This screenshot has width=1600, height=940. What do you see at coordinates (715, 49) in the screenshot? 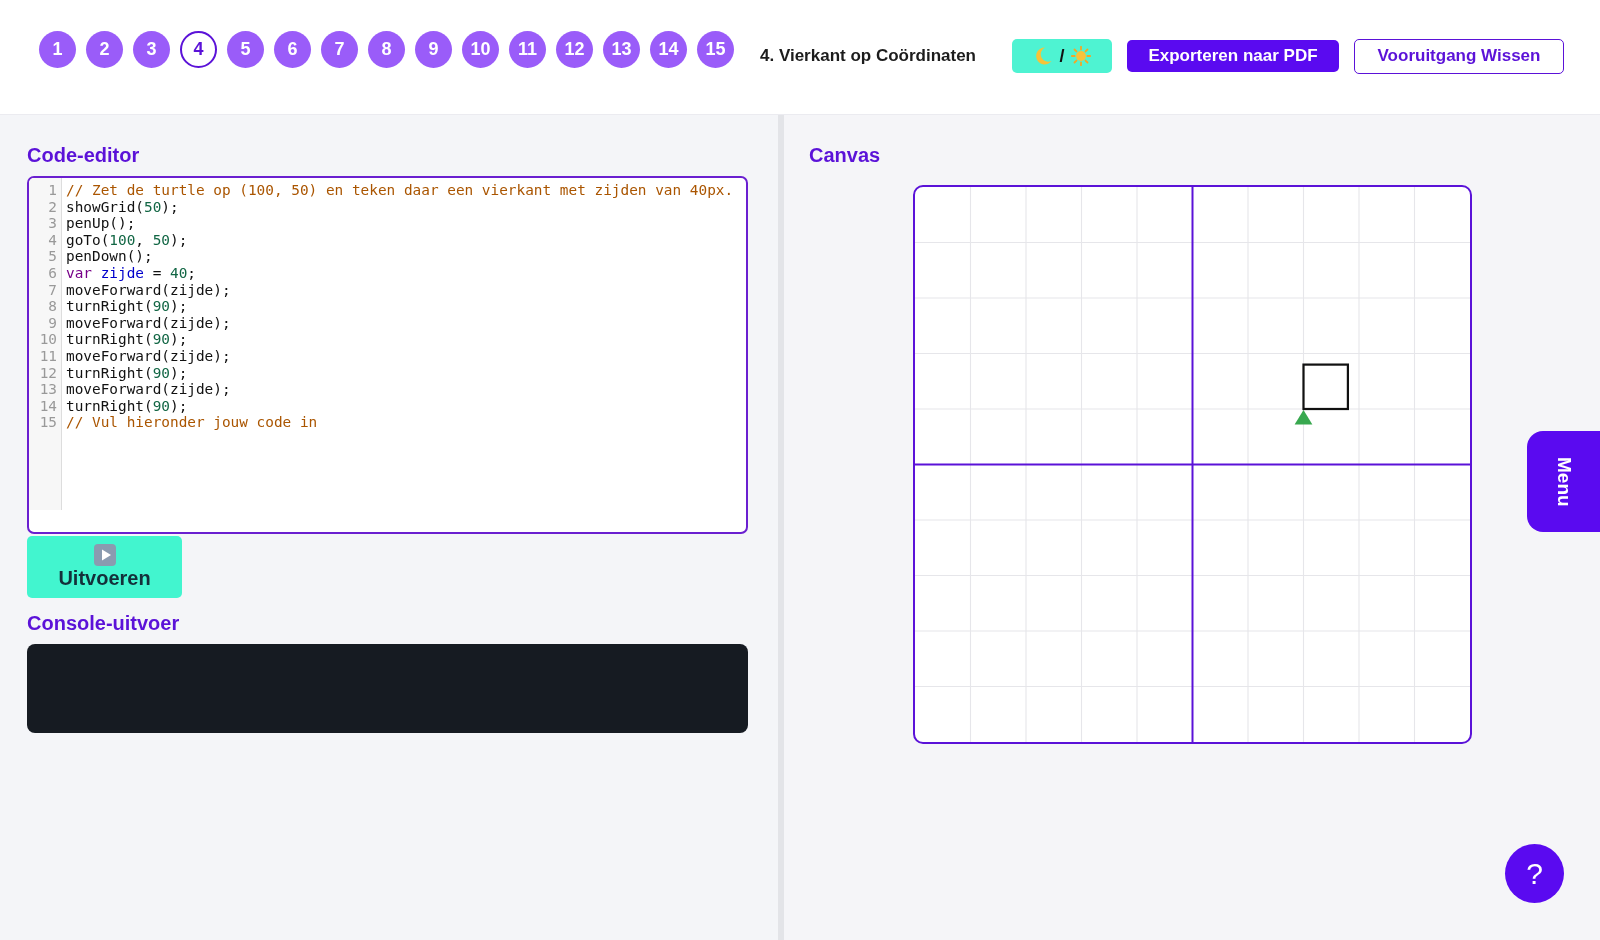
I see `lesson-step-button: 15` at bounding box center [715, 49].